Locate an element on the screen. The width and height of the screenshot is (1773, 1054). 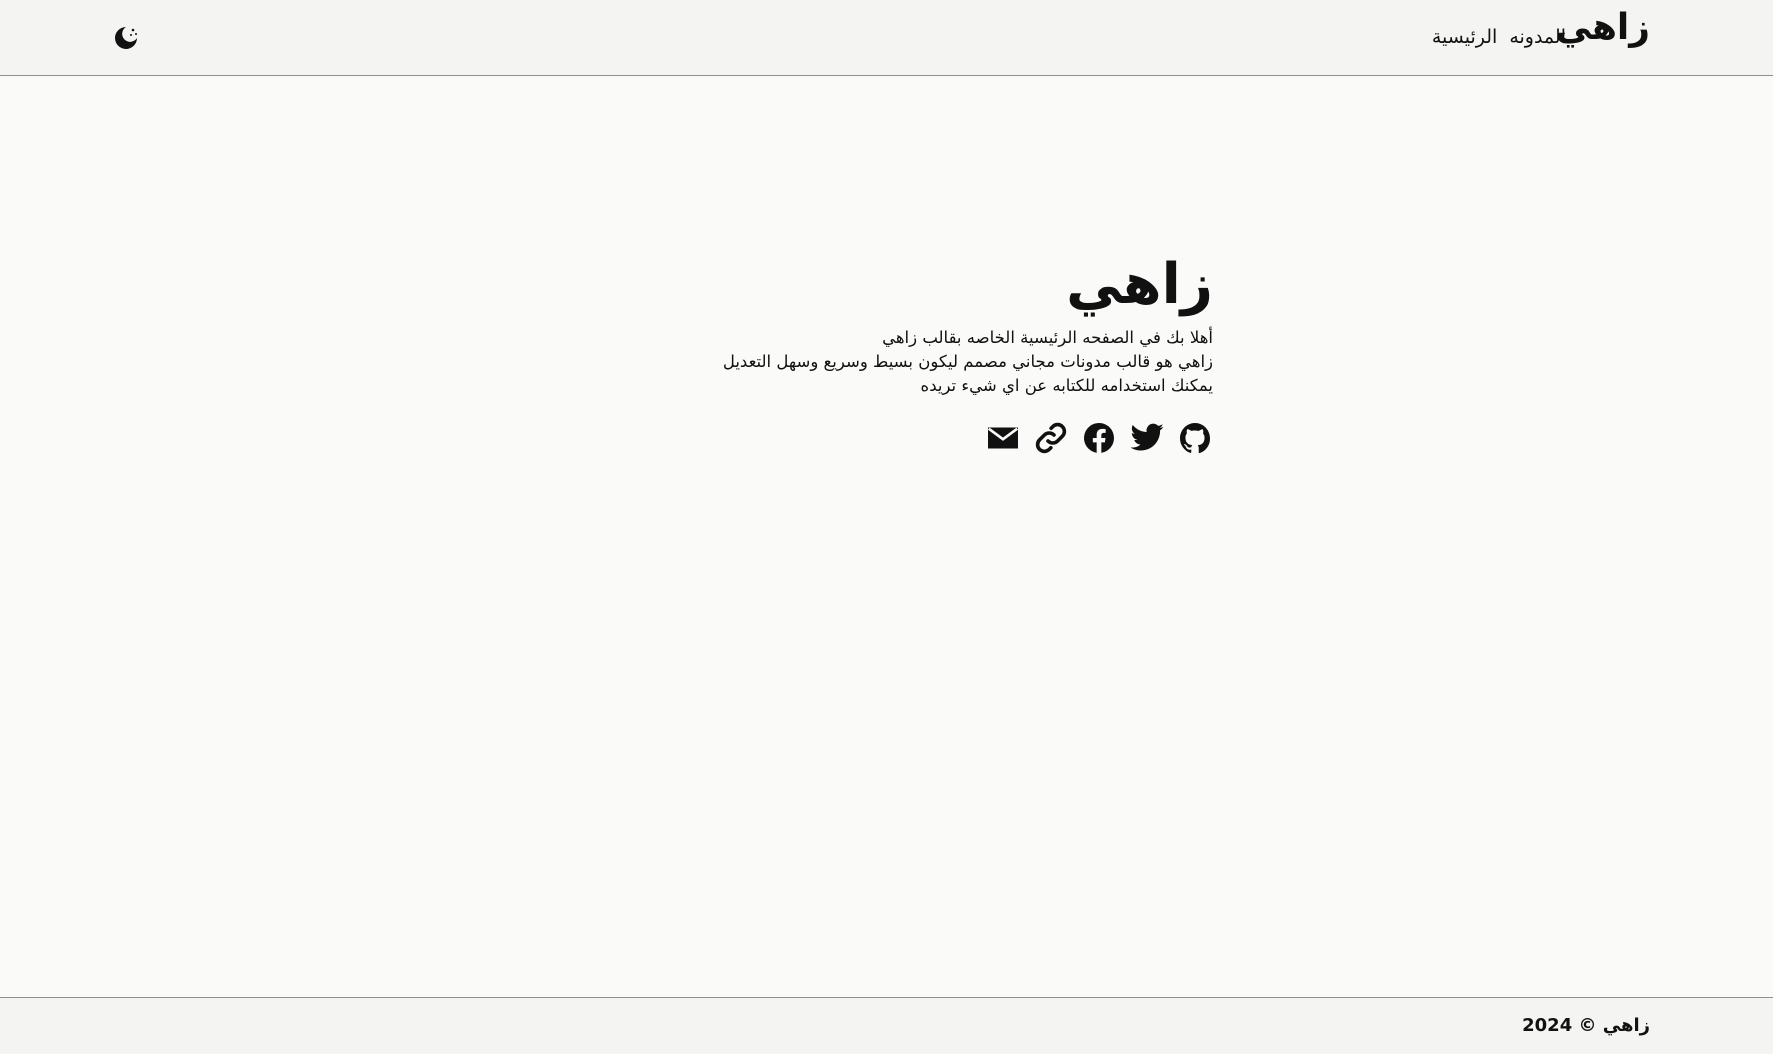
intro-line: يمكنك استخدامه للكتابه عن اي شيء تريده is located at coordinates (1066, 385).